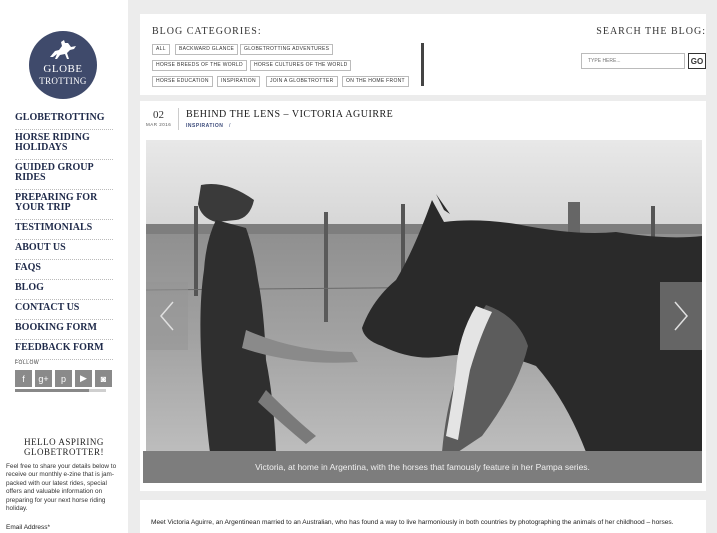 The image size is (717, 533). Describe the element at coordinates (207, 31) in the screenshot. I see `categories-title: BLOG CATEGORIES:` at that location.